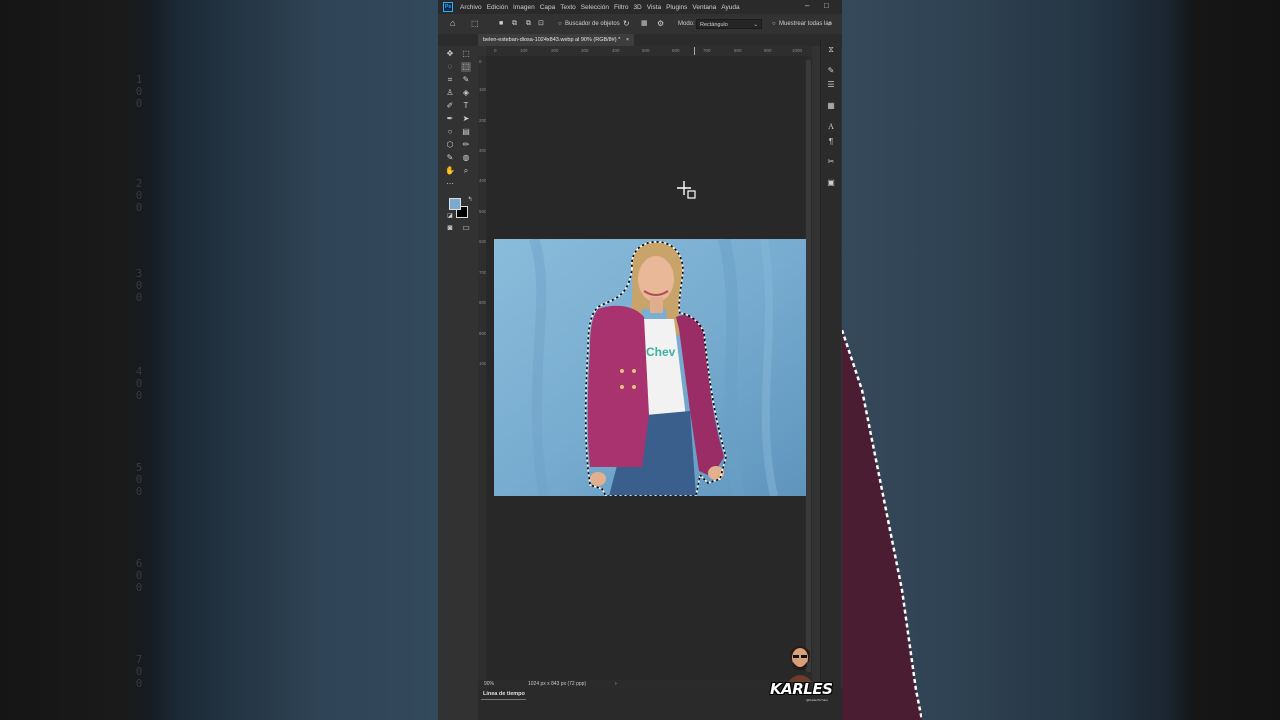 The image size is (1280, 720). I want to click on intersect-selection-icon: ⊡, so click(541, 24).